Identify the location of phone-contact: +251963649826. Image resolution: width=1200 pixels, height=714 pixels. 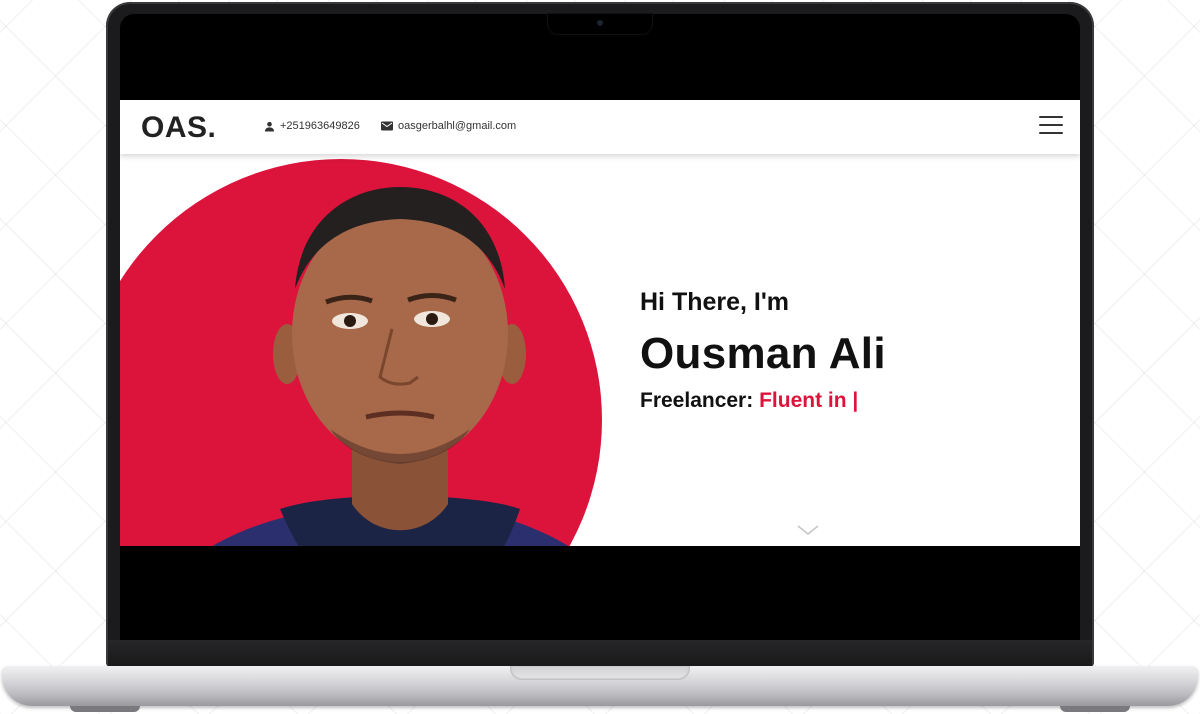
(312, 126).